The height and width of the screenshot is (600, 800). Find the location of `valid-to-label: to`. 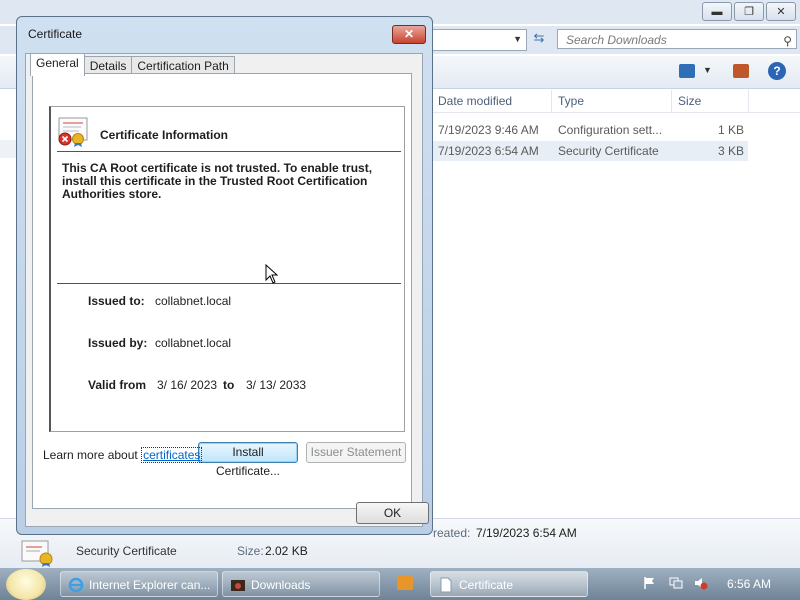

valid-to-label: to is located at coordinates (229, 385).